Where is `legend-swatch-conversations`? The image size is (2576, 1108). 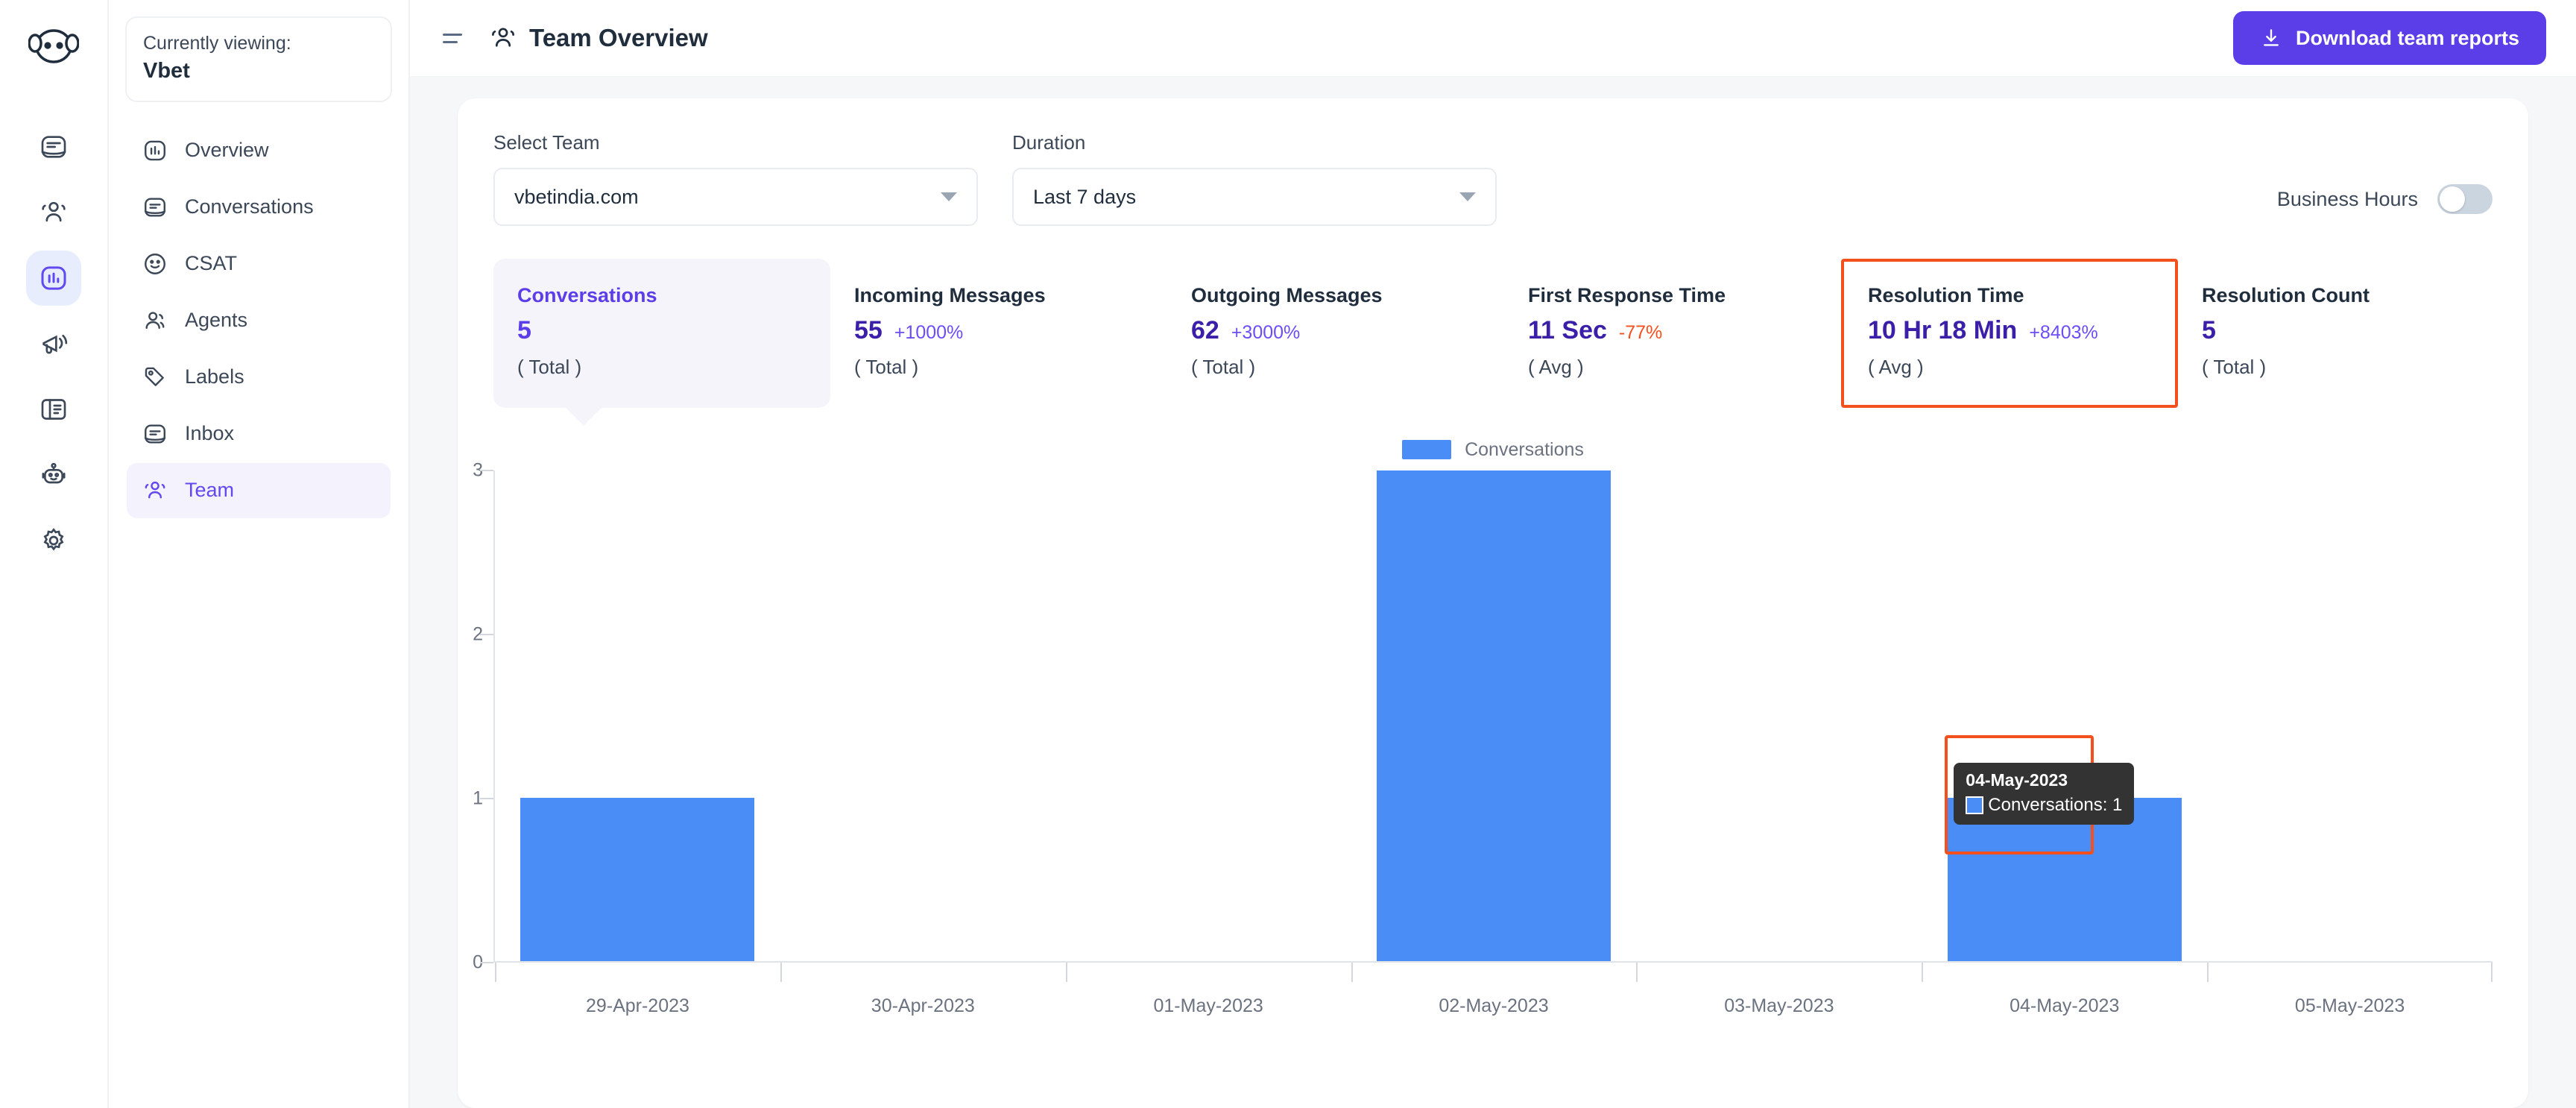 legend-swatch-conversations is located at coordinates (1427, 449).